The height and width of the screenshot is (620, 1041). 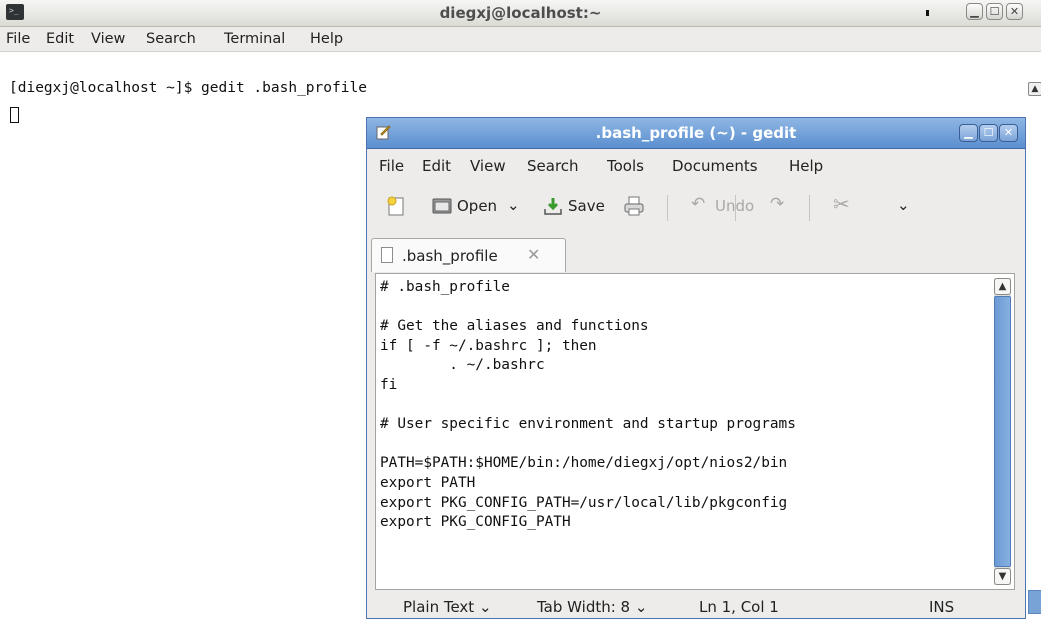 What do you see at coordinates (488, 345) in the screenshot?
I see `editor-line: if [ -f ~/.bashrc ]; then` at bounding box center [488, 345].